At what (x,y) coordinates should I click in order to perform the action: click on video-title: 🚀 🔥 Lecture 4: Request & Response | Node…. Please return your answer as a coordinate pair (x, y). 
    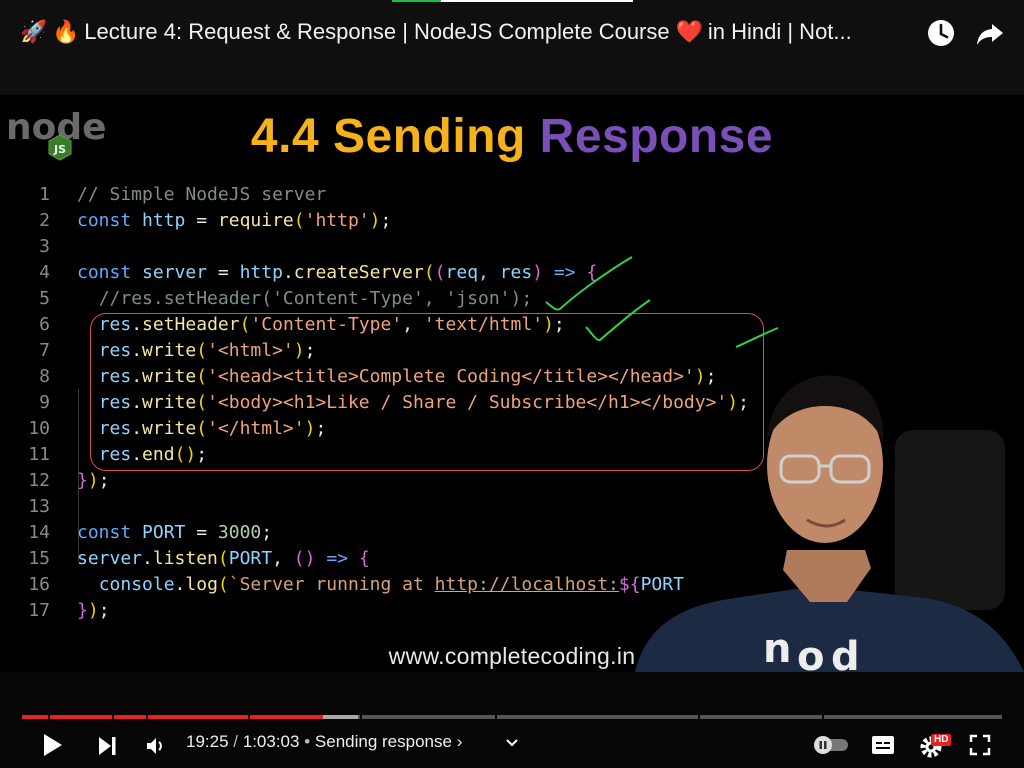
    Looking at the image, I should click on (470, 32).